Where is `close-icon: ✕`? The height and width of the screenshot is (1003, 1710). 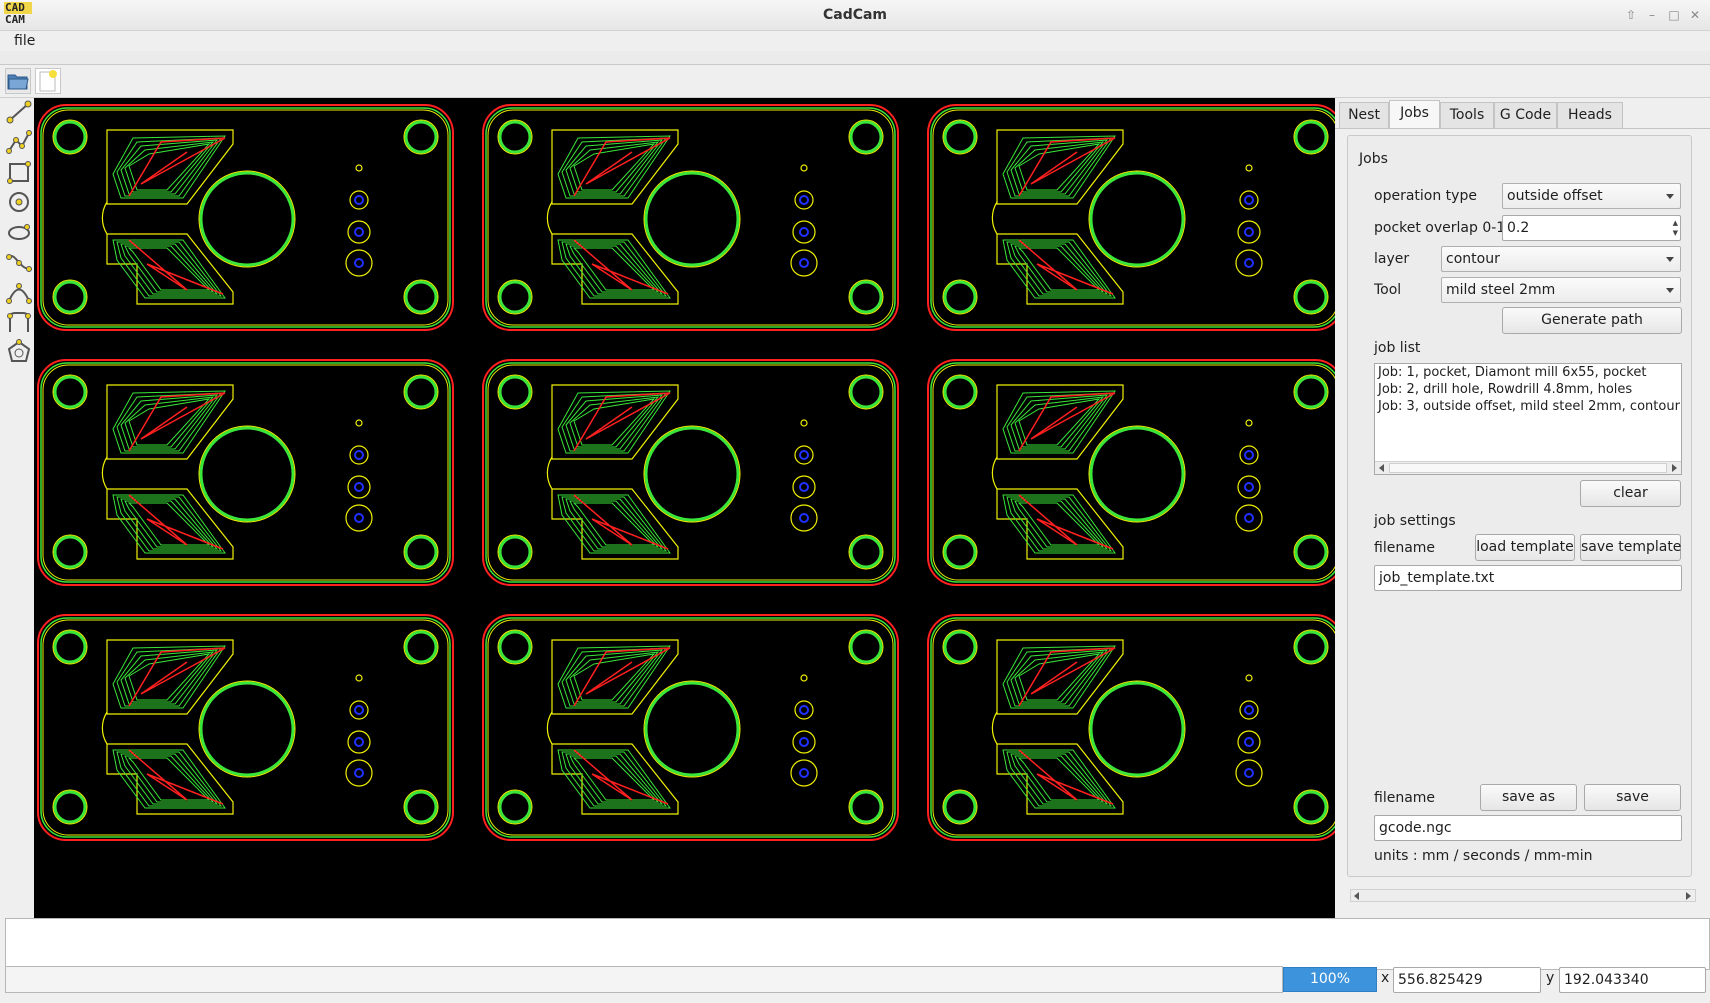 close-icon: ✕ is located at coordinates (1695, 15).